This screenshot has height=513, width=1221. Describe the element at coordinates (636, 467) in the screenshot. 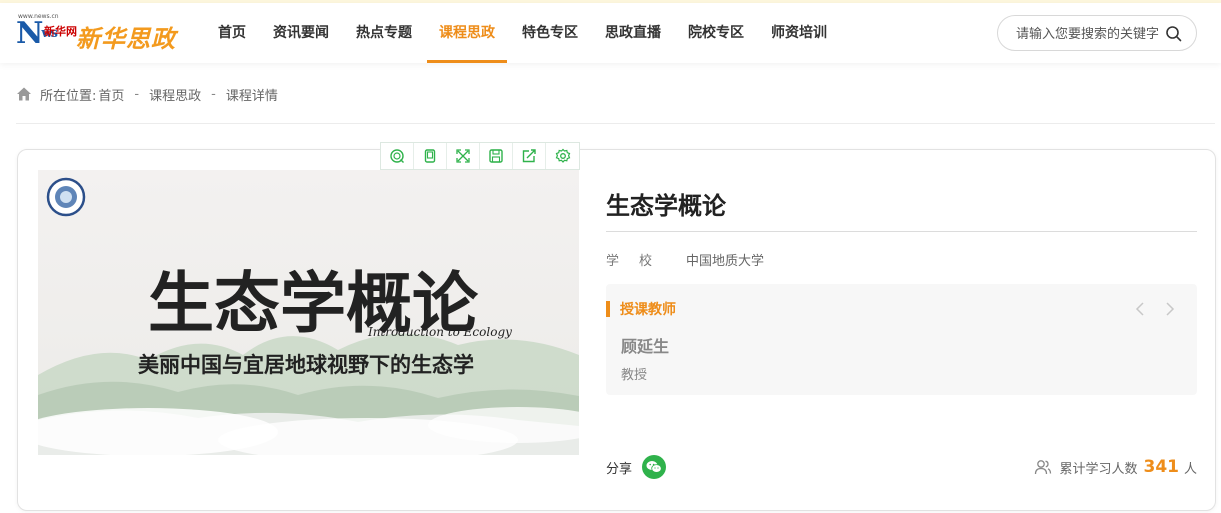

I see `share-row: 分享` at that location.